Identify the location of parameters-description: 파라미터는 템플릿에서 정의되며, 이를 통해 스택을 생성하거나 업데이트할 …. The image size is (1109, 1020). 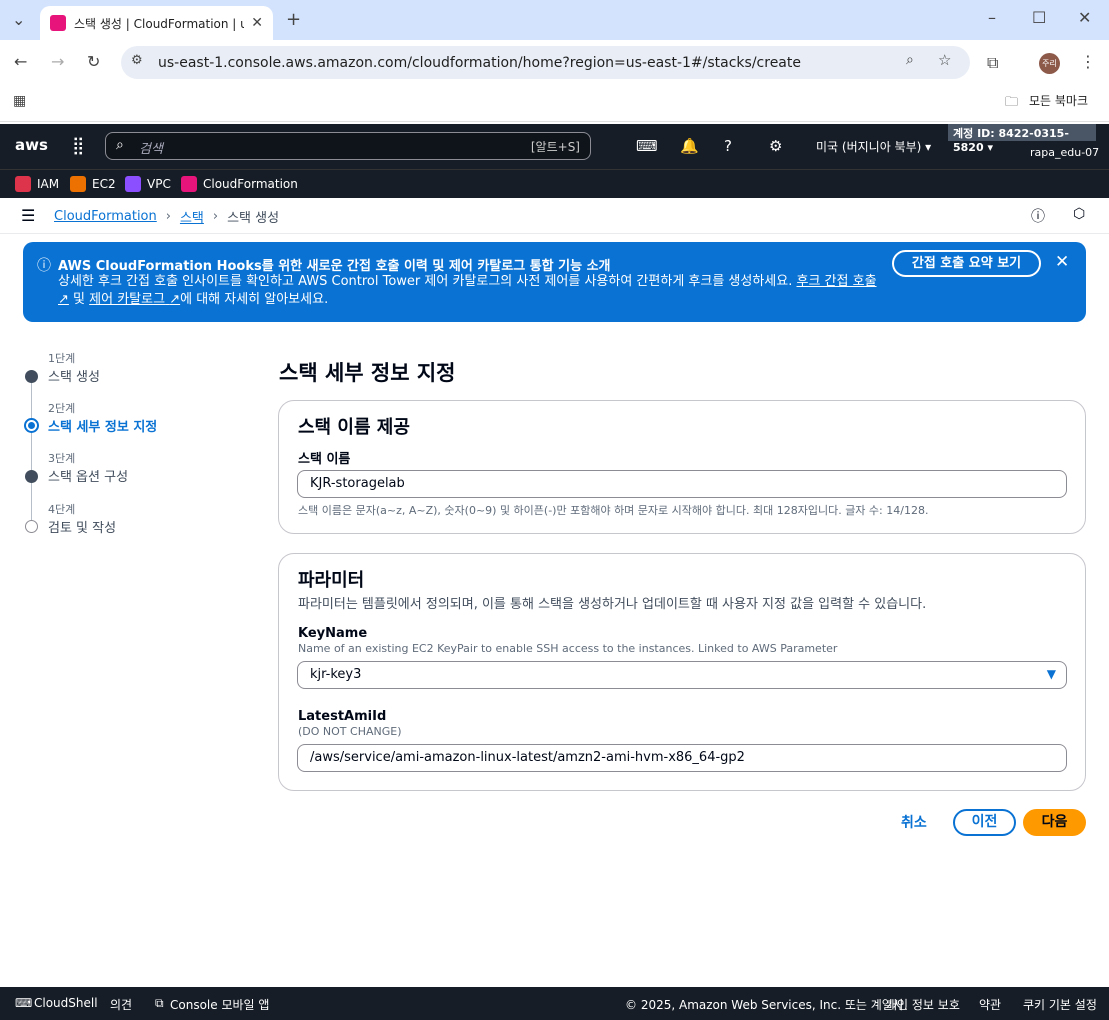
(612, 604).